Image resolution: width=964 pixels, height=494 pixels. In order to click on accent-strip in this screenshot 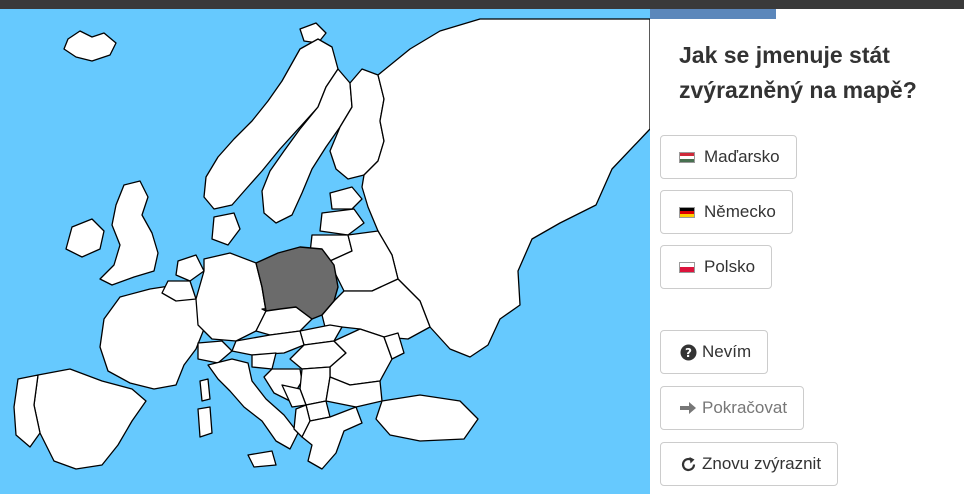, I will do `click(713, 14)`.